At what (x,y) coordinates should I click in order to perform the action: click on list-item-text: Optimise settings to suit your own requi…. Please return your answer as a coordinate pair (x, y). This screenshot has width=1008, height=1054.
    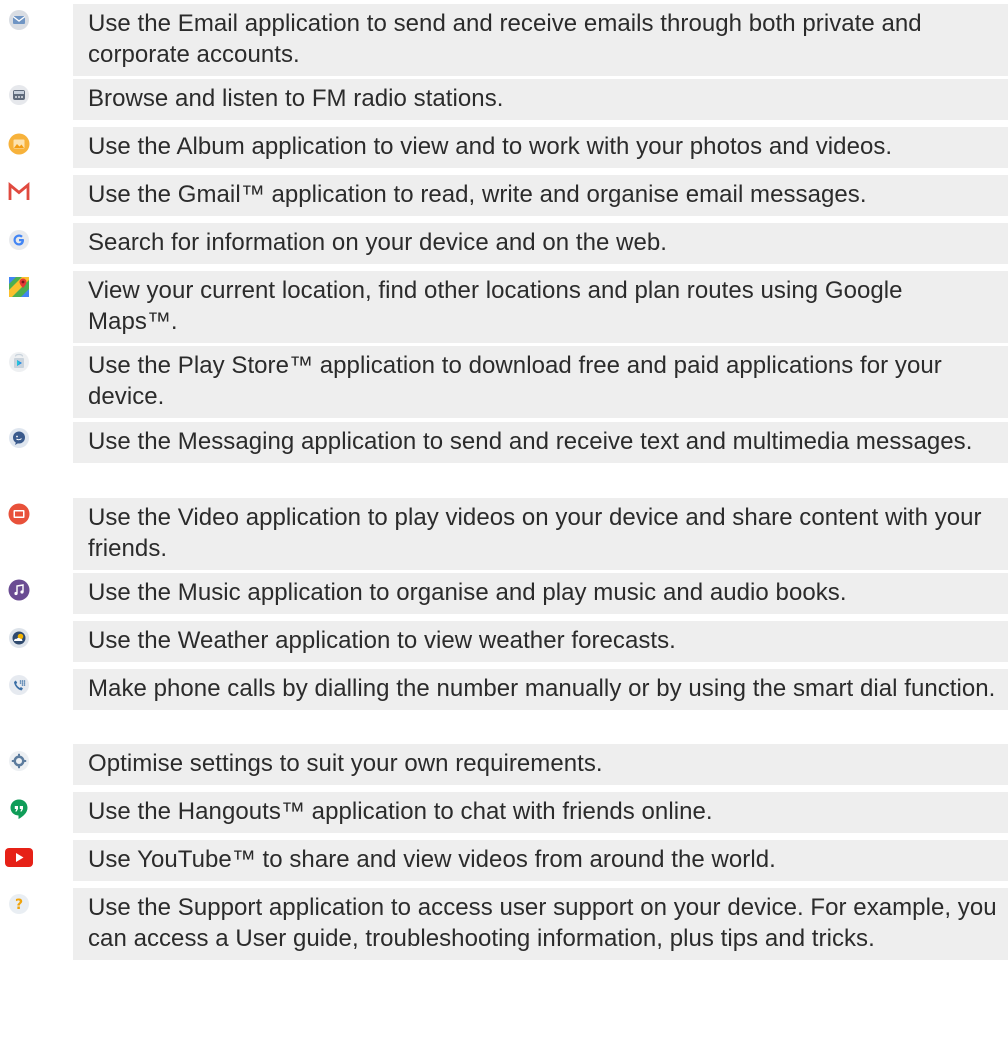
    Looking at the image, I should click on (540, 764).